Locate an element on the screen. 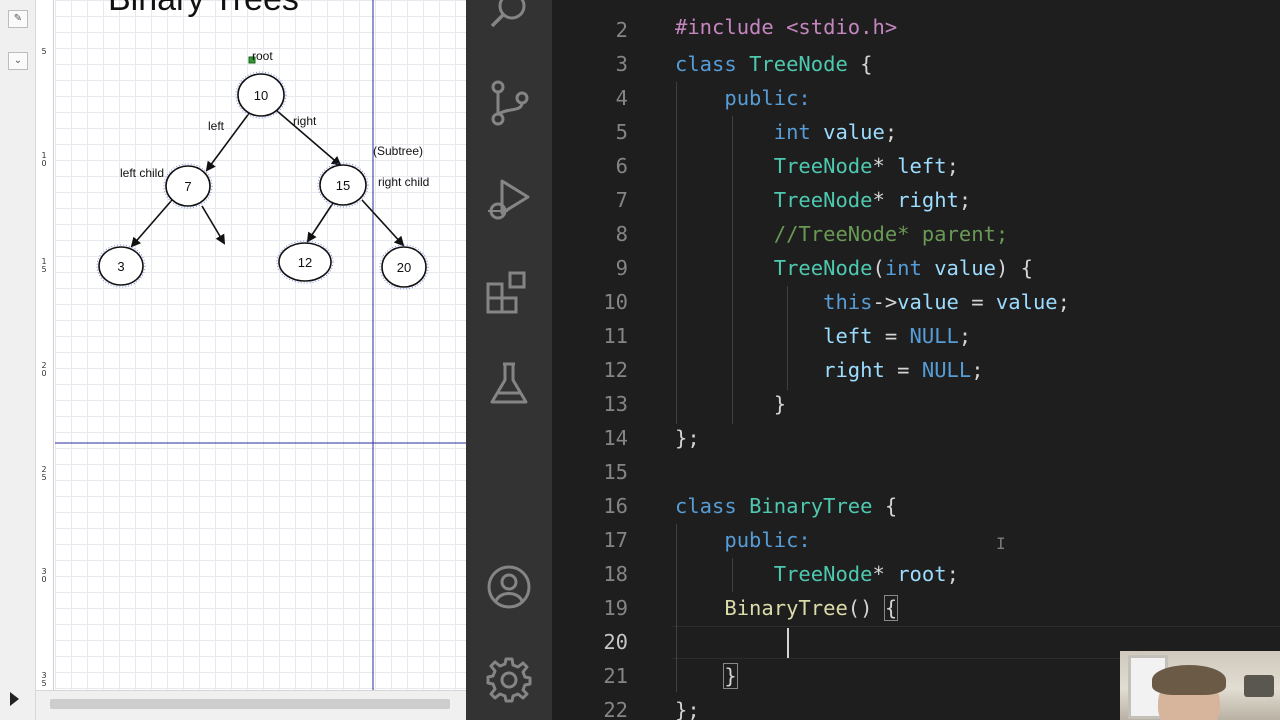  scrollbar-thumb is located at coordinates (250, 704).